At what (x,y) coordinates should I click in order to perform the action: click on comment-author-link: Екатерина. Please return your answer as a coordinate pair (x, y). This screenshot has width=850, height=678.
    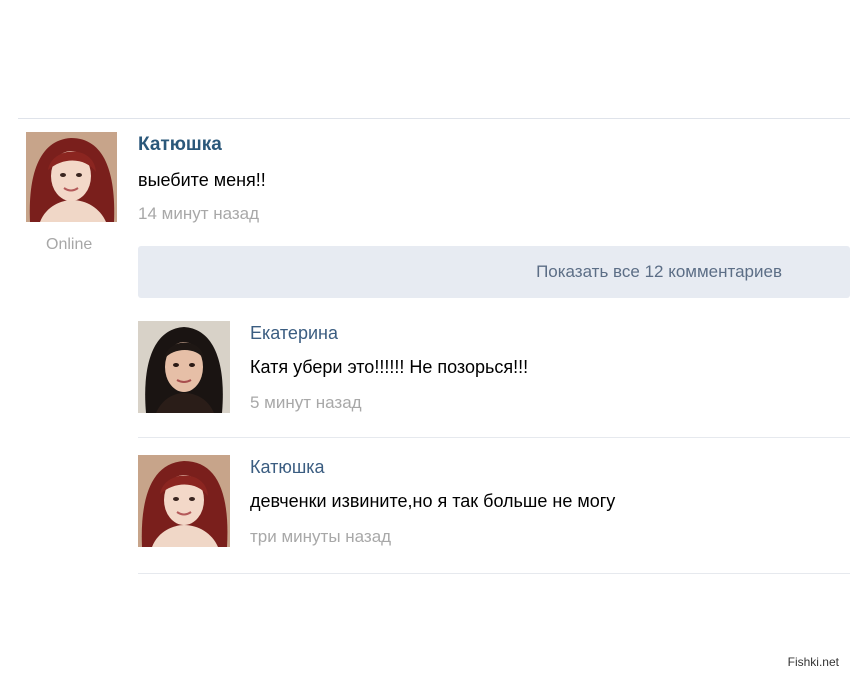
    Looking at the image, I should click on (294, 333).